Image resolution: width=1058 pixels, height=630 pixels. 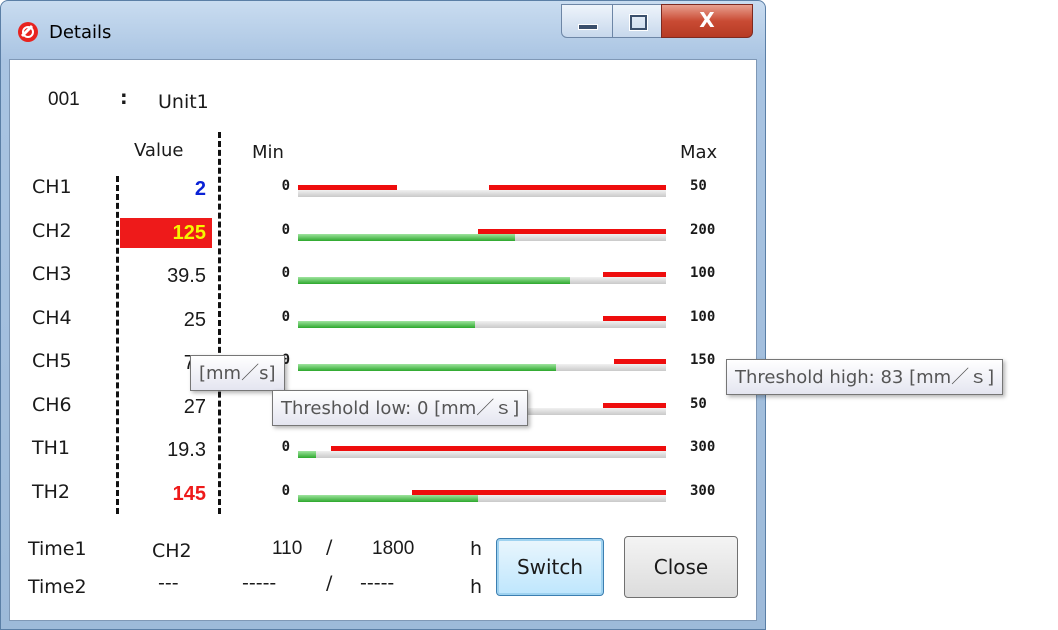 I want to click on channel-value: 27, so click(x=194, y=406).